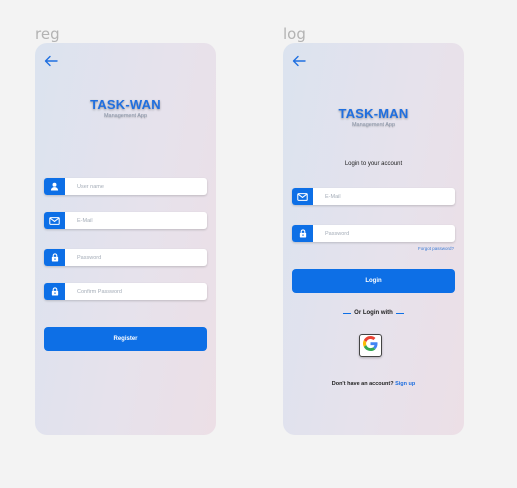 This screenshot has height=488, width=517. I want to click on brand: TASK-MAN Management App, so click(373, 117).